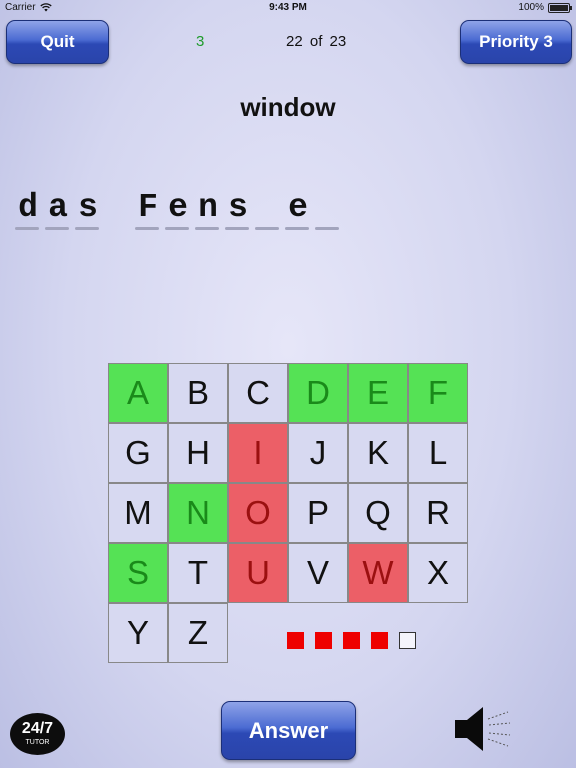 The image size is (576, 768). What do you see at coordinates (316, 41) in the screenshot?
I see `progress-counter: 22 of 23` at bounding box center [316, 41].